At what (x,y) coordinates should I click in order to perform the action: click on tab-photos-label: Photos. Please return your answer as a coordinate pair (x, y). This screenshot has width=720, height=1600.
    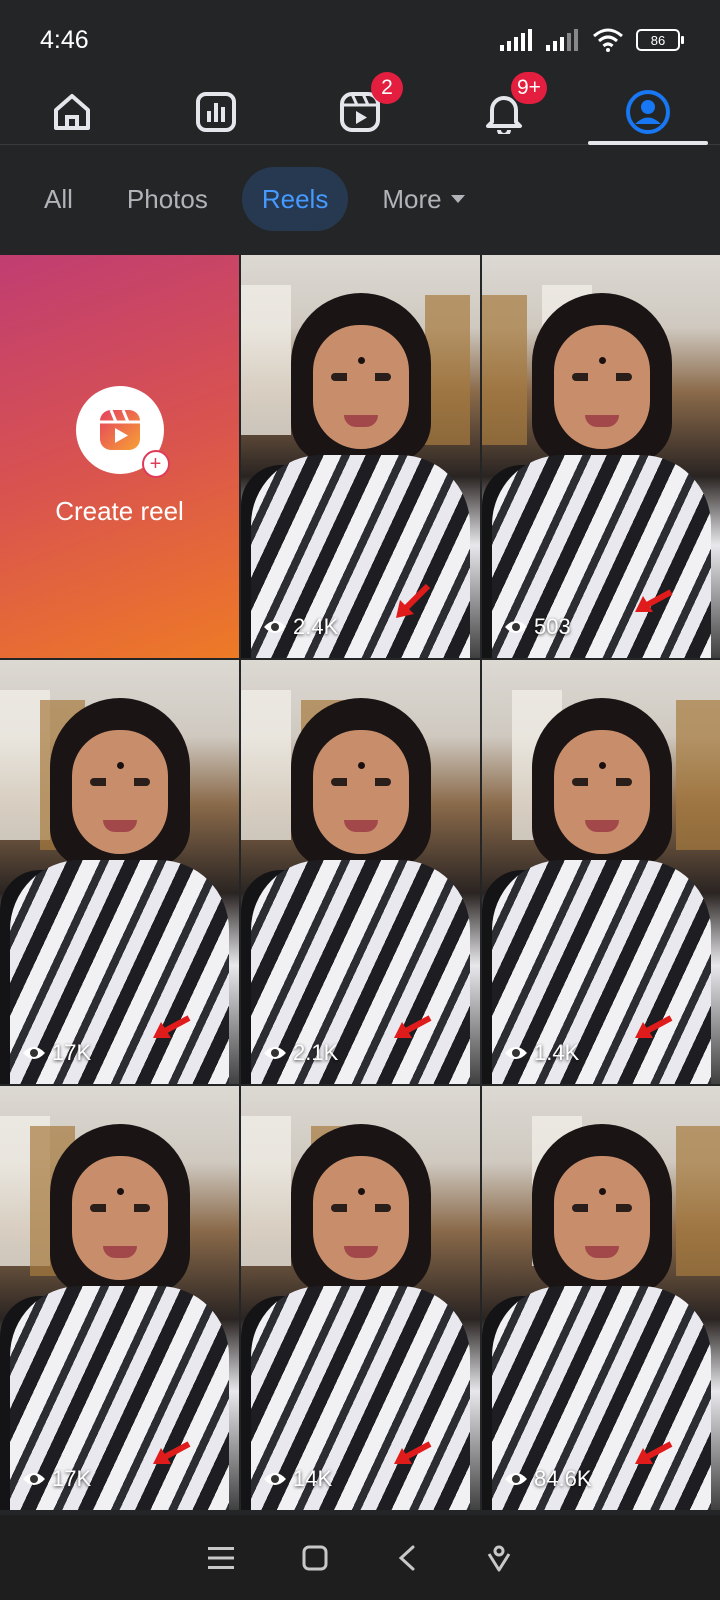
    Looking at the image, I should click on (167, 198).